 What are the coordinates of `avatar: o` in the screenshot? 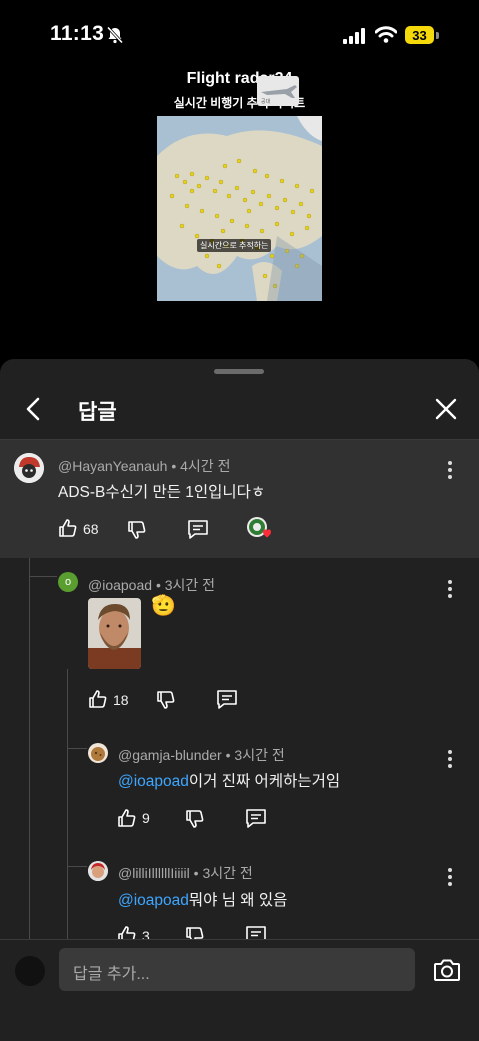 It's located at (68, 582).